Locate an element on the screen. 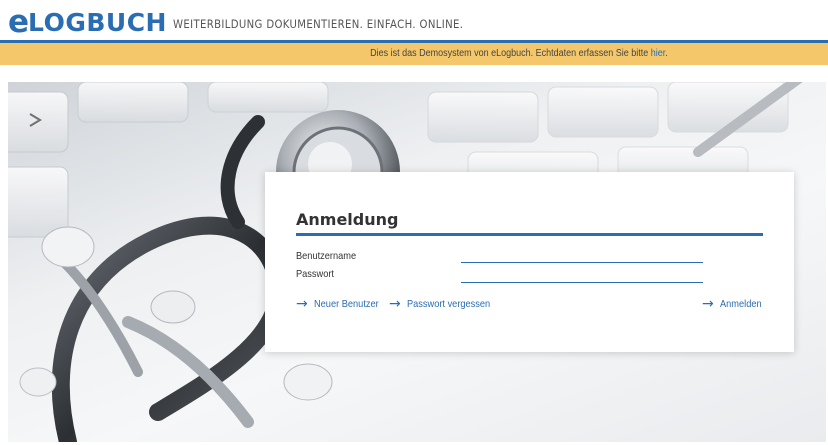 The image size is (828, 445). logo: e LOGBUCH is located at coordinates (87, 22).